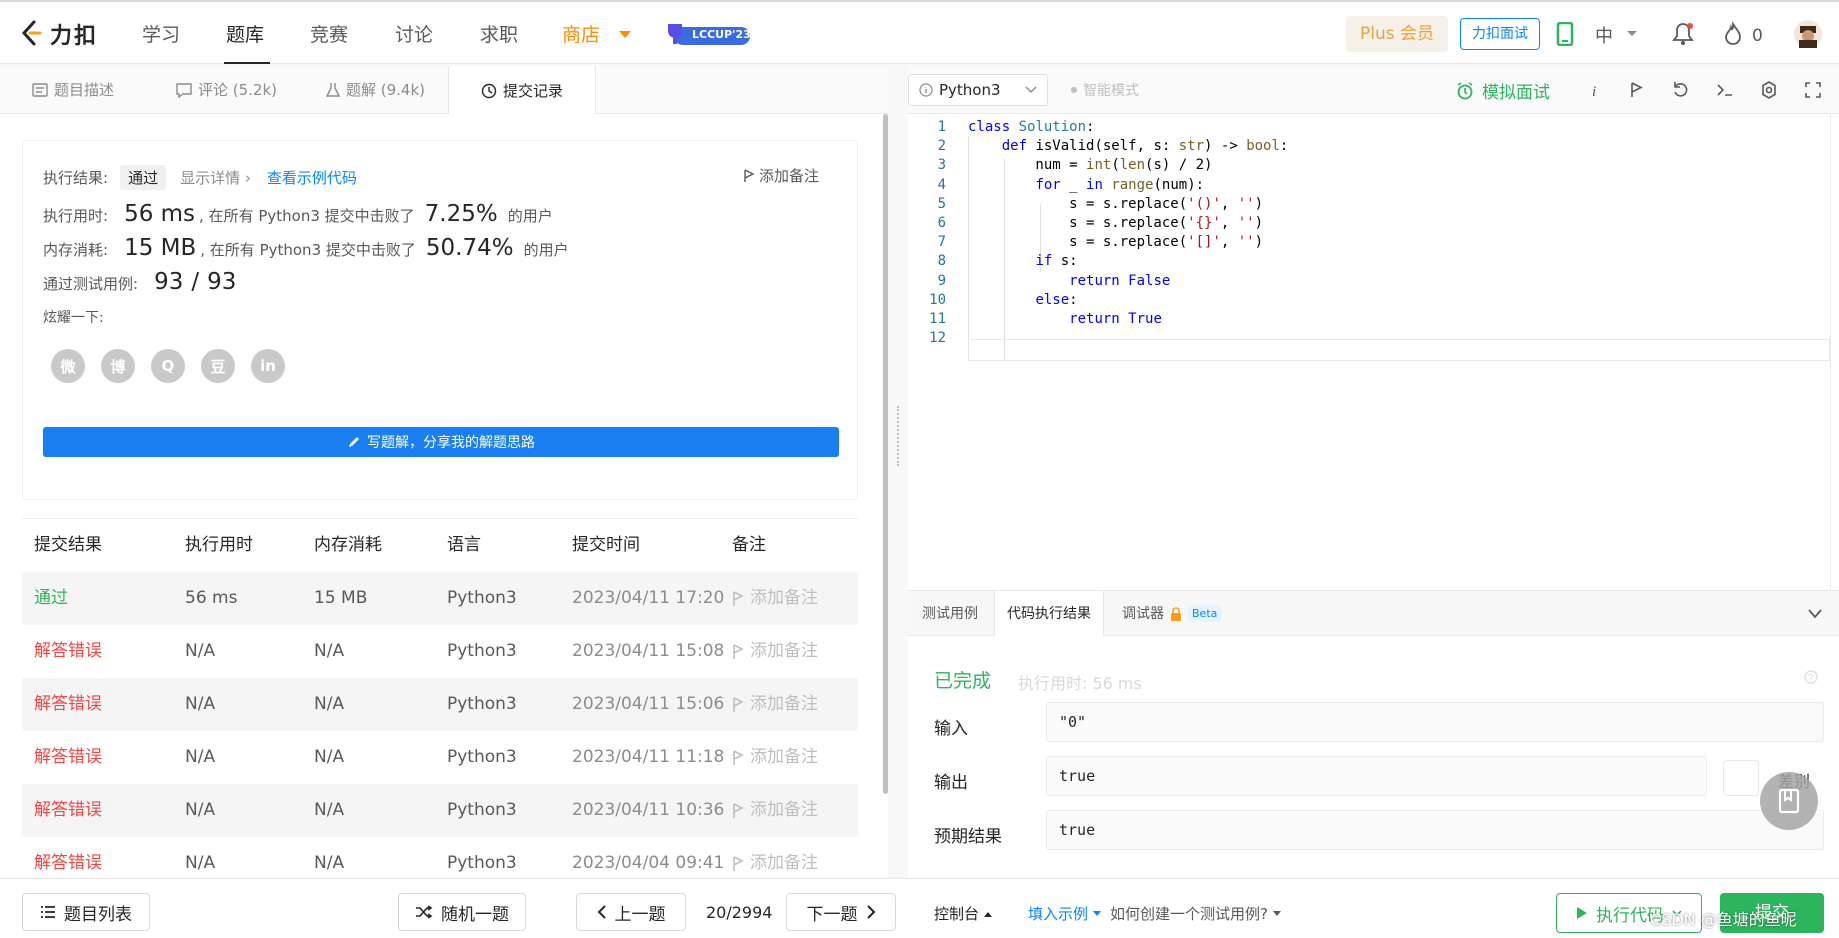 The width and height of the screenshot is (1839, 938). What do you see at coordinates (1741, 778) in the screenshot?
I see `diff-toggle` at bounding box center [1741, 778].